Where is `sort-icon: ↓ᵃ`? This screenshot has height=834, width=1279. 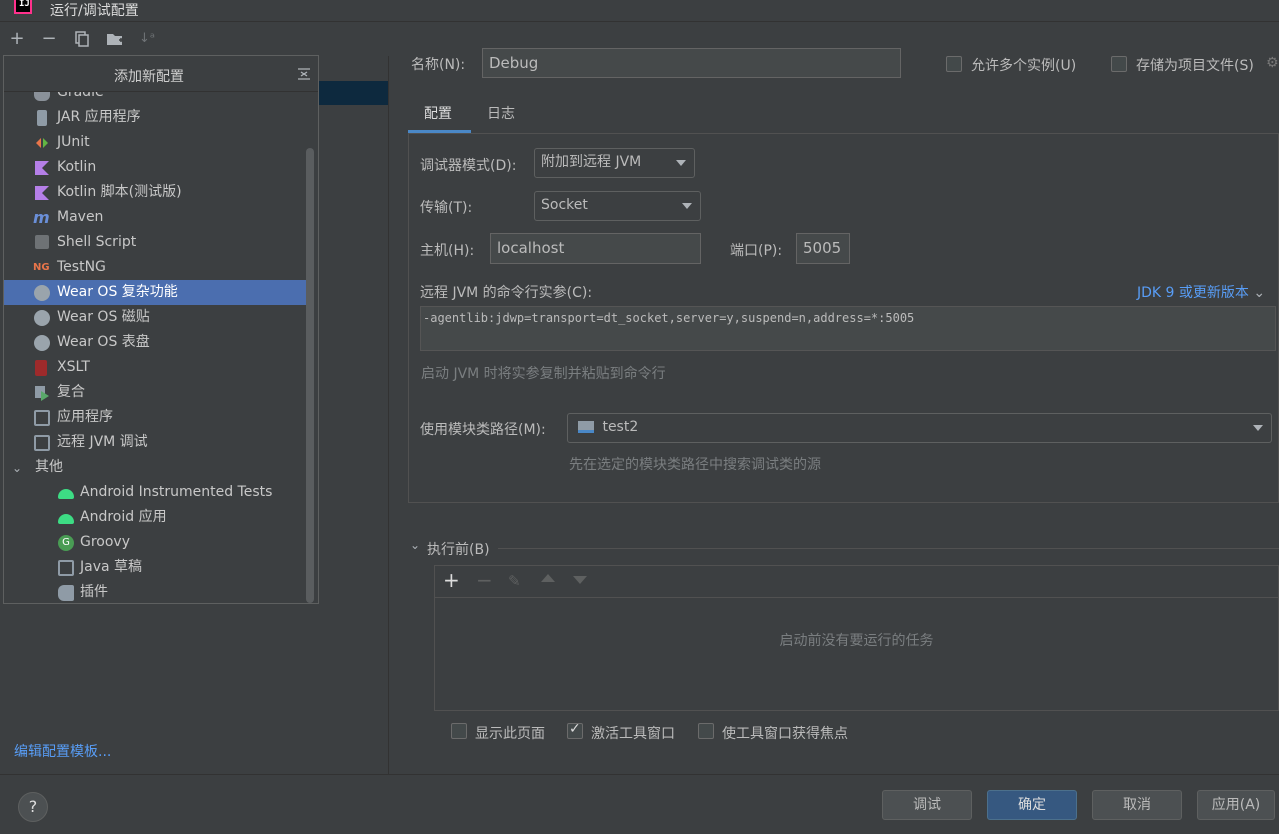
sort-icon: ↓ᵃ is located at coordinates (147, 38).